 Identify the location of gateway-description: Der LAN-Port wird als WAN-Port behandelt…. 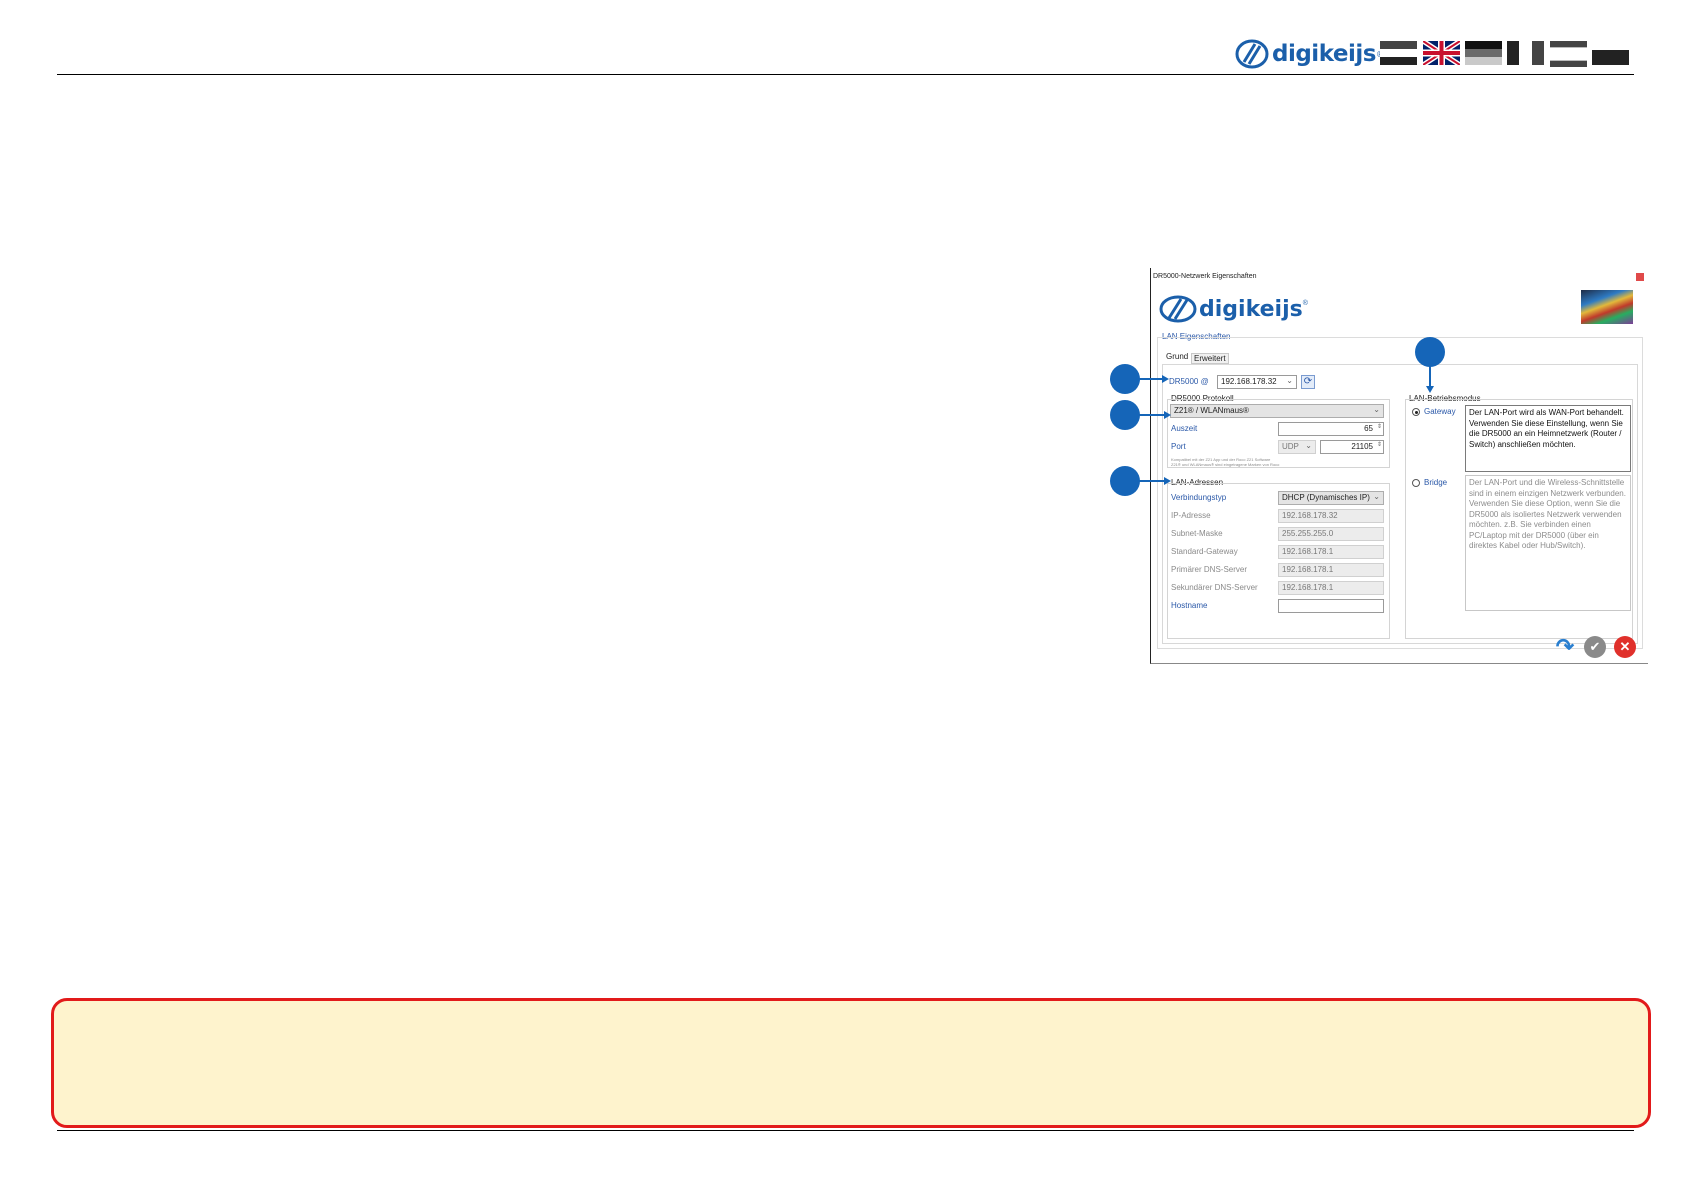
(1548, 438).